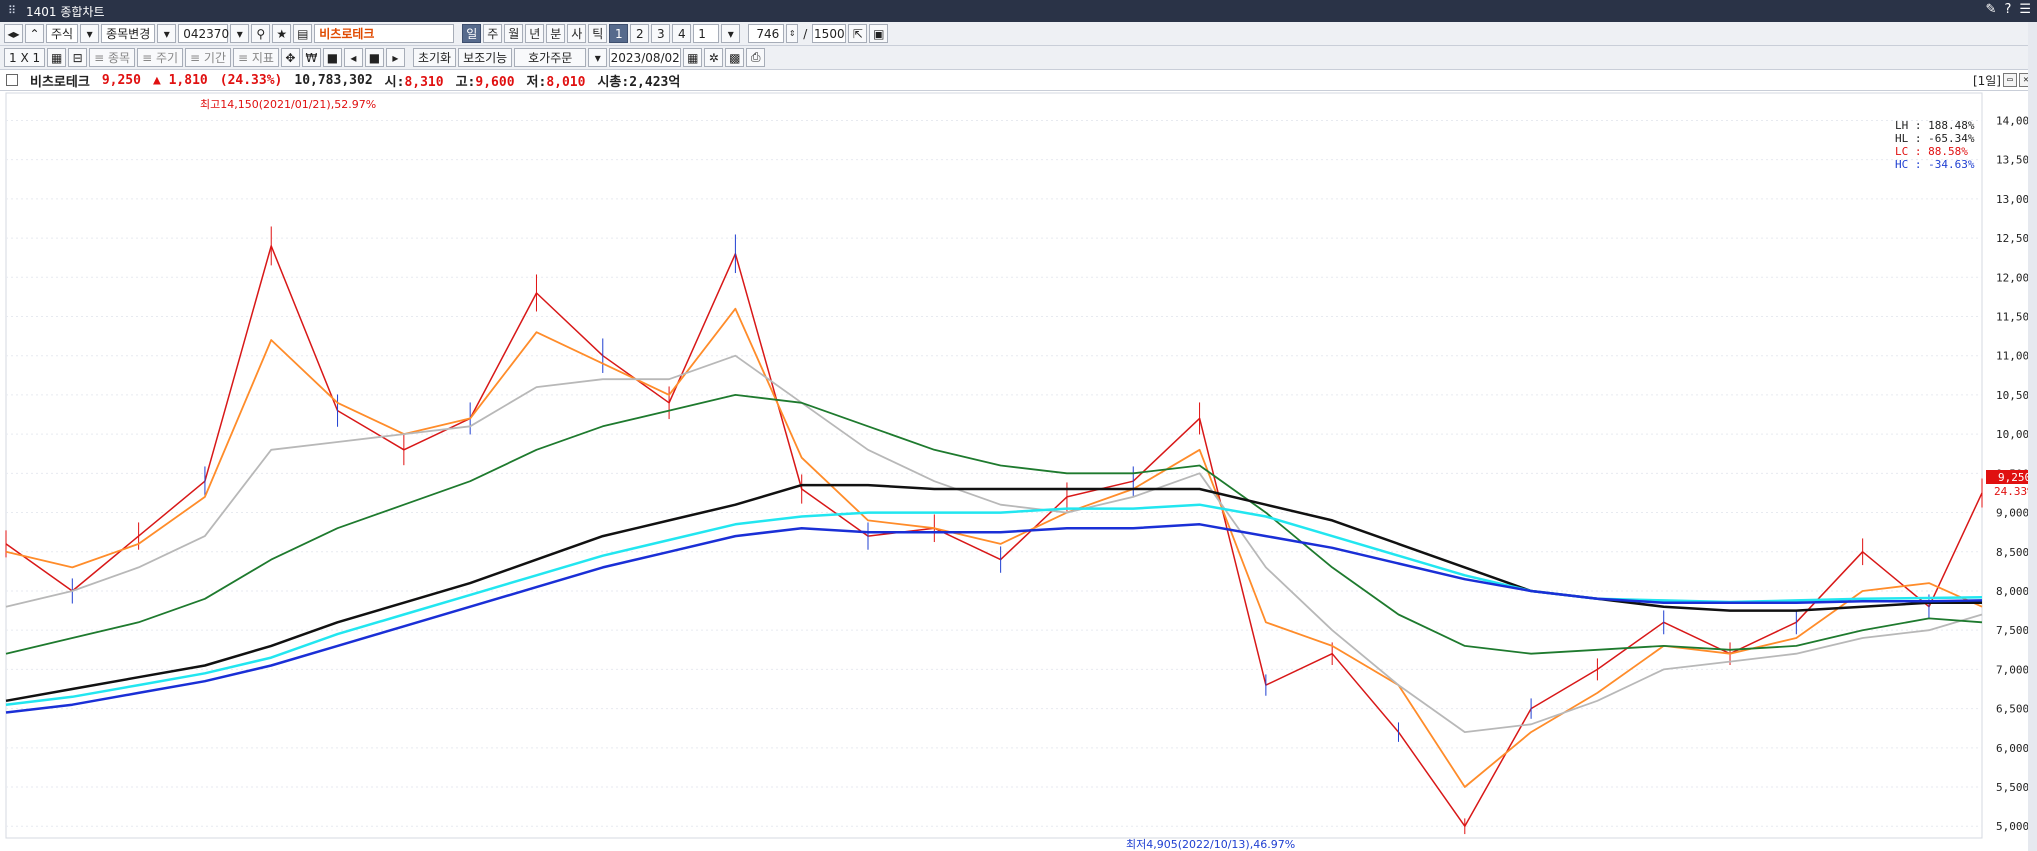 The height and width of the screenshot is (851, 2037). What do you see at coordinates (2012, 513) in the screenshot?
I see `y-tick-label: 9,000` at bounding box center [2012, 513].